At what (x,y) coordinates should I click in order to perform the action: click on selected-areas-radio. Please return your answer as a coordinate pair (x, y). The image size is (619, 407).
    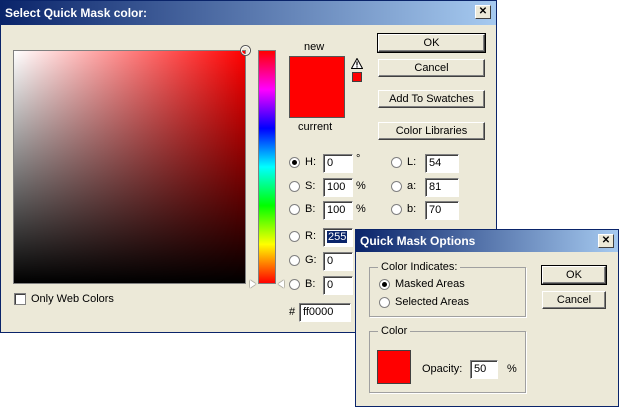
    Looking at the image, I should click on (384, 302).